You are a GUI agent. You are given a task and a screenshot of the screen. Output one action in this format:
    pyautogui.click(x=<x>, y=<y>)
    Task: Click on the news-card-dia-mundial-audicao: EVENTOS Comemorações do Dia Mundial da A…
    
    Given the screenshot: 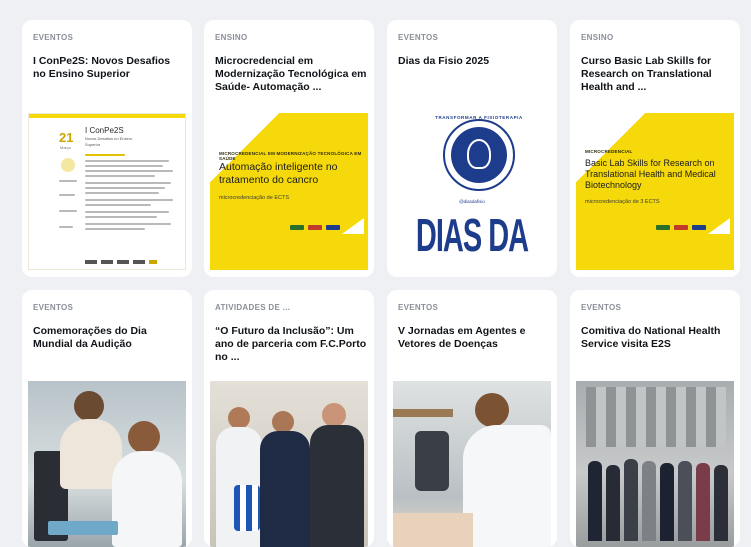 What is the action you would take?
    pyautogui.click(x=107, y=418)
    